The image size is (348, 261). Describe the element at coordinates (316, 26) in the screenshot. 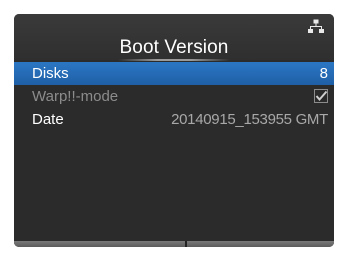

I see `network-icon` at that location.